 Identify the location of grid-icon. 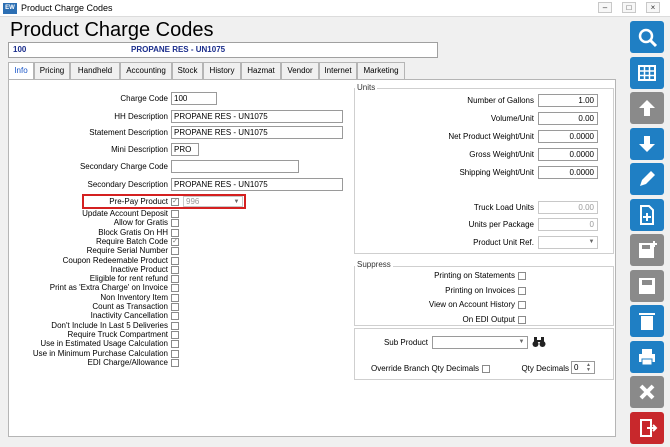
(647, 72).